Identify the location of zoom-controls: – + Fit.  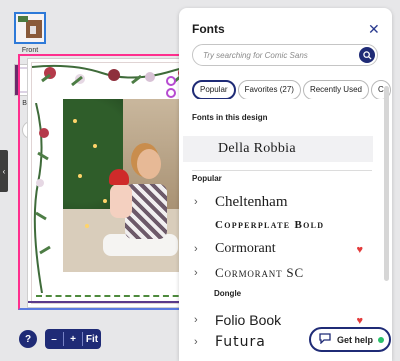
(73, 339).